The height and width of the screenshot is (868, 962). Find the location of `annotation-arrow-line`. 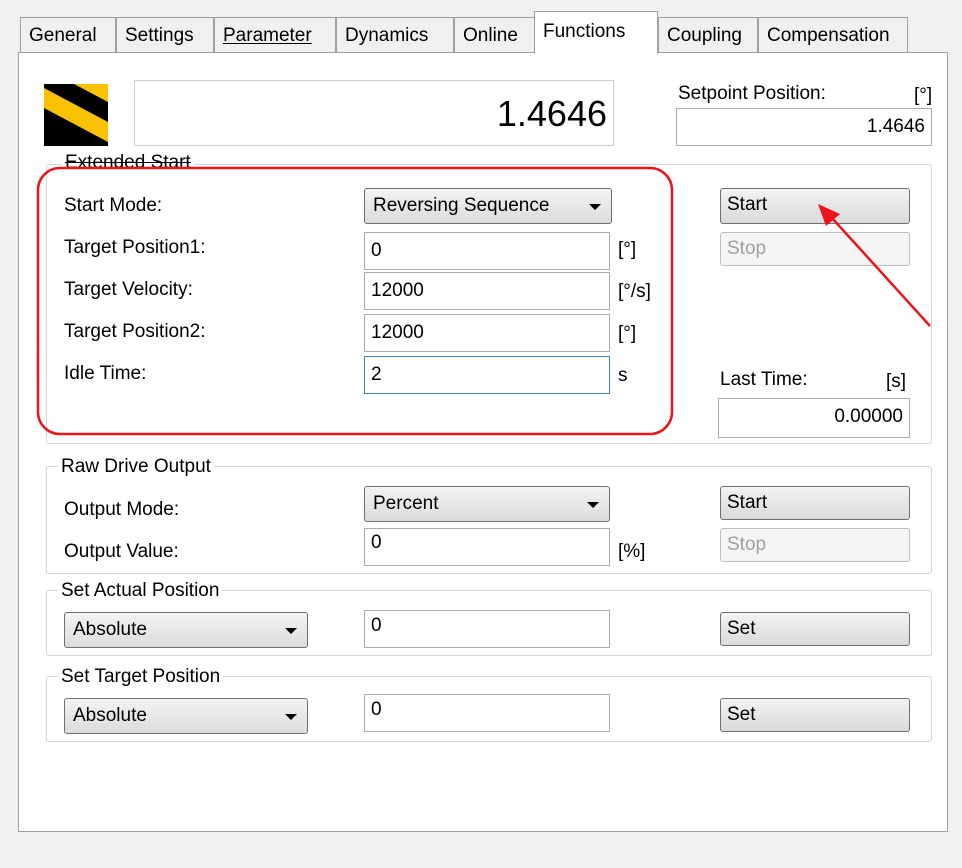

annotation-arrow-line is located at coordinates (881, 272).